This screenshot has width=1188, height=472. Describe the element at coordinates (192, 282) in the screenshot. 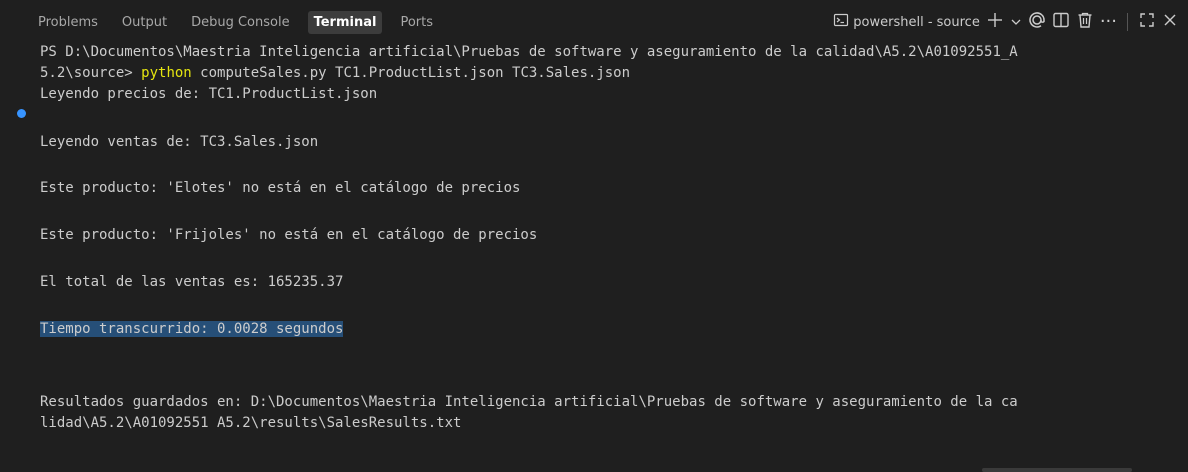

I see `output-total-sales: El total de las ventas es: 165235.37` at that location.